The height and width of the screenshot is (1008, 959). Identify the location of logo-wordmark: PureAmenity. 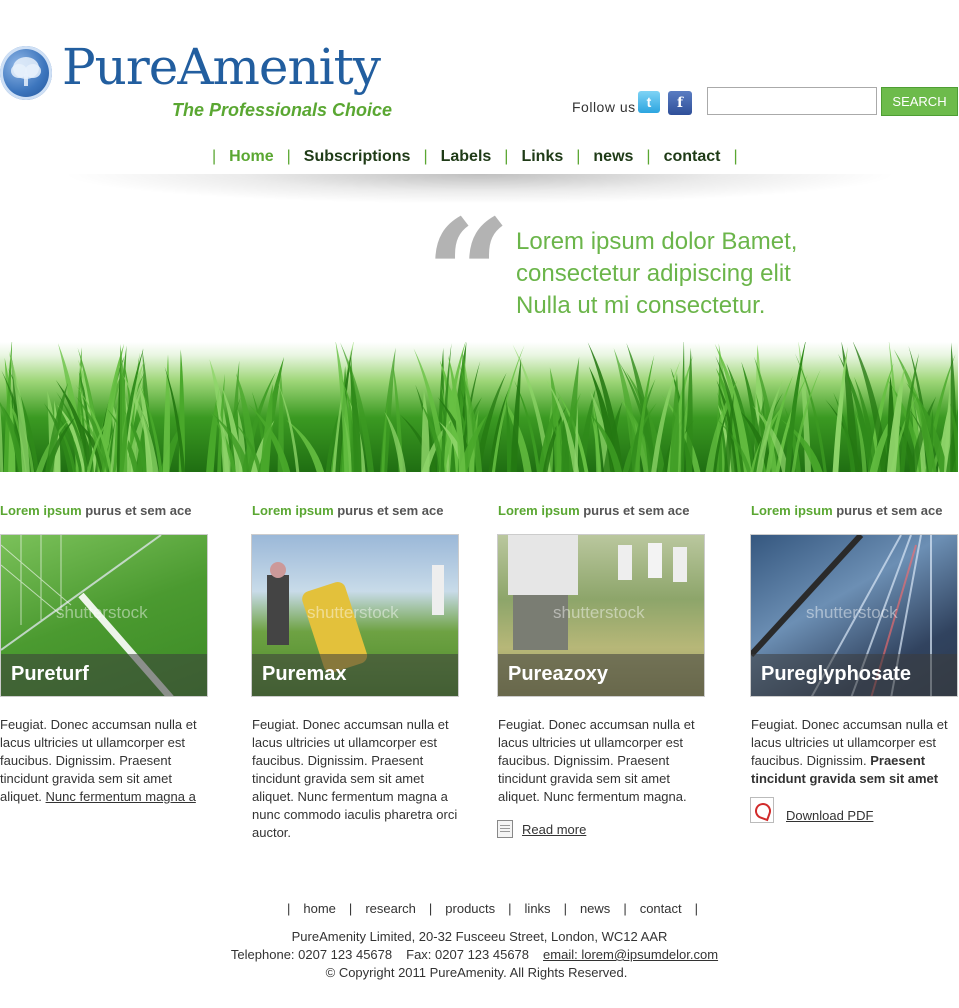
(221, 67).